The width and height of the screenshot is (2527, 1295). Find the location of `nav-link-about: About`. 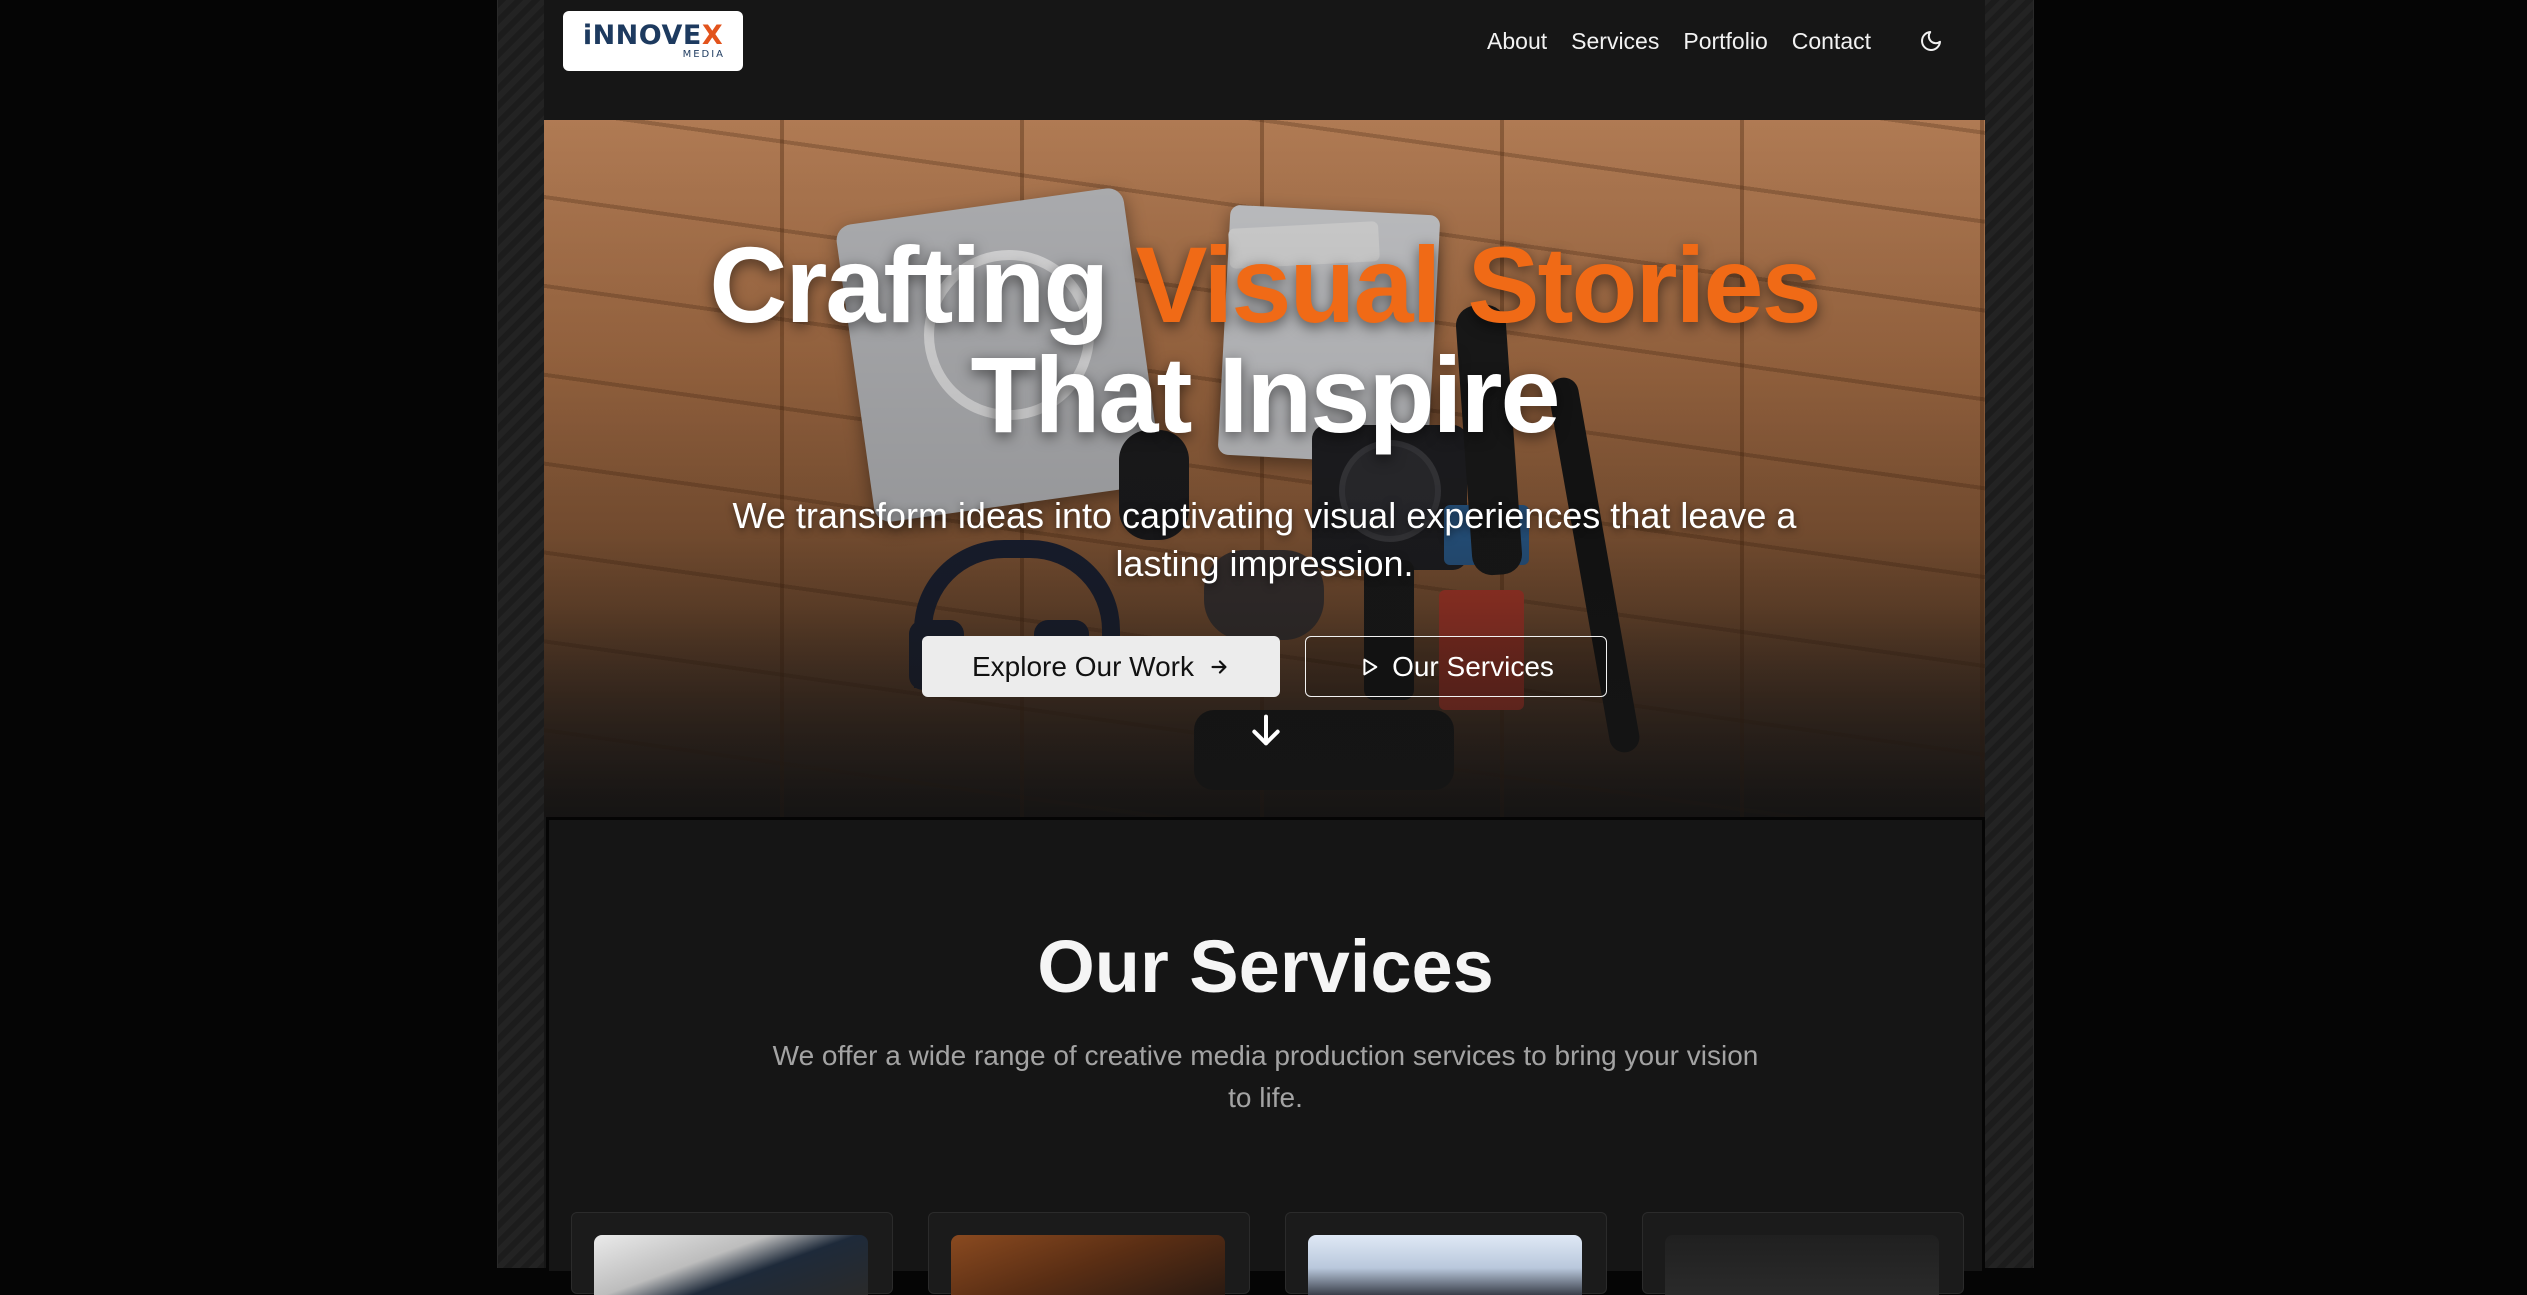

nav-link-about: About is located at coordinates (1517, 41).